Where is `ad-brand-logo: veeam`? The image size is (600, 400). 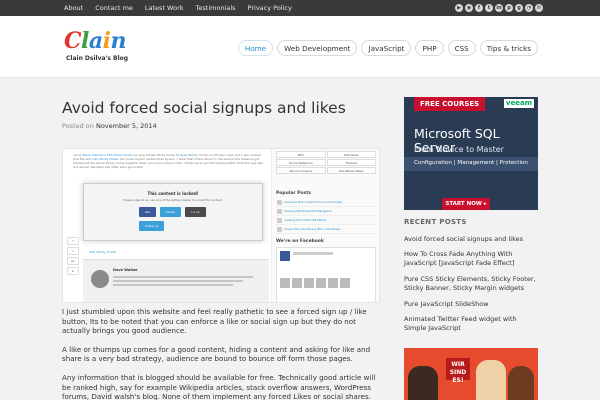 ad-brand-logo: veeam is located at coordinates (518, 103).